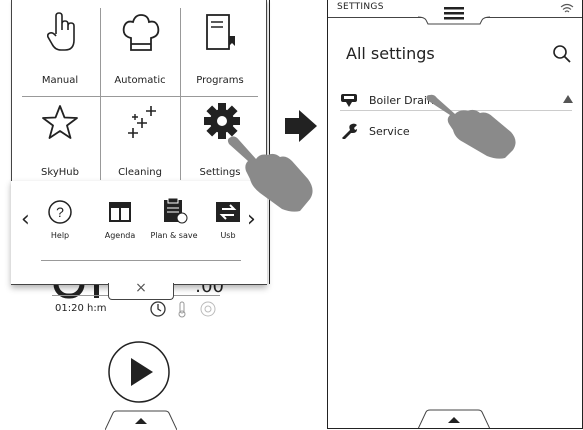 This screenshot has height=430, width=583. Describe the element at coordinates (301, 126) in the screenshot. I see `next-step-arrow-icon` at that location.